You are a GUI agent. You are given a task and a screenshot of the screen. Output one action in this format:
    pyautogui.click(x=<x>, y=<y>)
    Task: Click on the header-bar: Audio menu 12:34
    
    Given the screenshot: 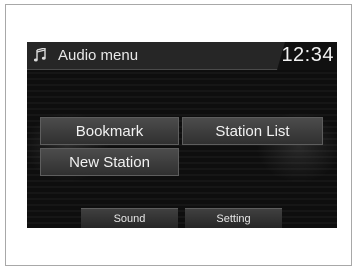 What is the action you would take?
    pyautogui.click(x=182, y=56)
    